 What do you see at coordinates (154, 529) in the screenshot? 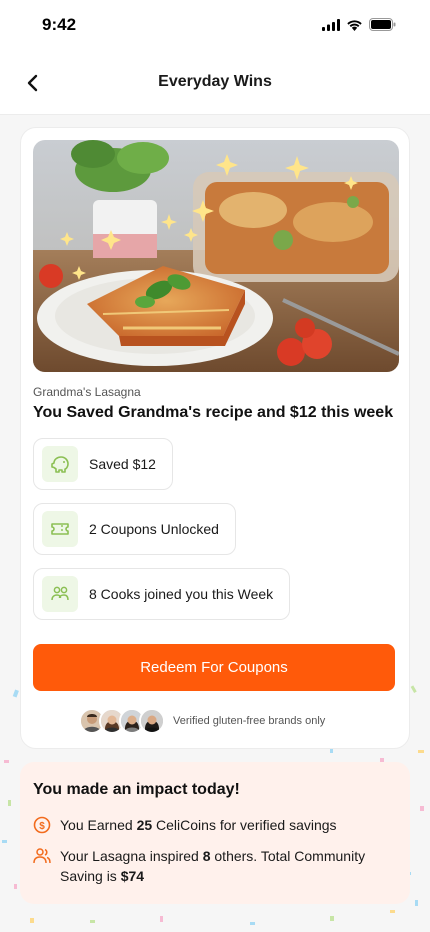
I see `stat-coupons-label: 2 Coupons Unlocked` at bounding box center [154, 529].